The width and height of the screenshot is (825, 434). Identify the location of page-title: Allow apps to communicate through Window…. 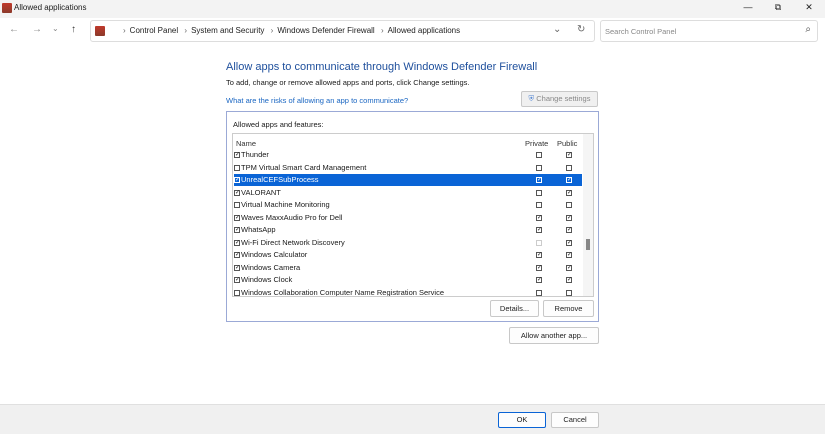
(382, 67).